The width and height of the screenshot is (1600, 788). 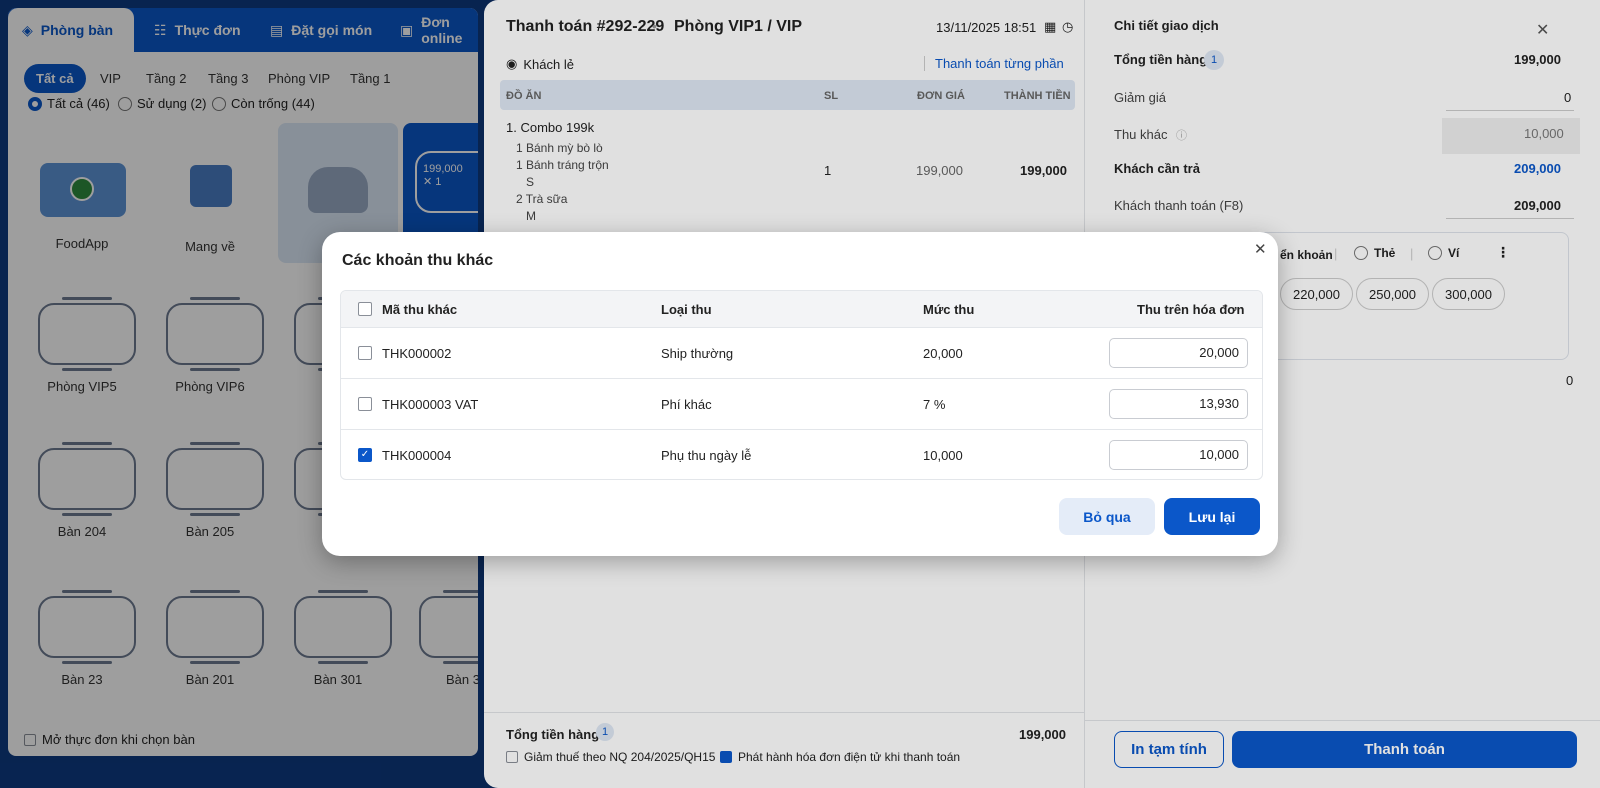 What do you see at coordinates (365, 455) in the screenshot?
I see `row-checkbox: ✓` at bounding box center [365, 455].